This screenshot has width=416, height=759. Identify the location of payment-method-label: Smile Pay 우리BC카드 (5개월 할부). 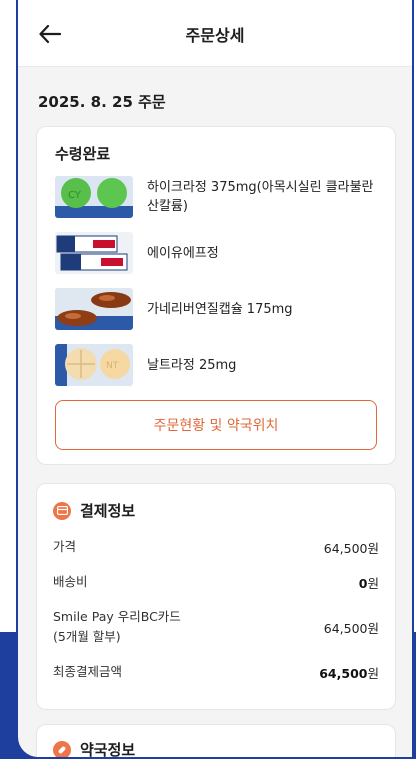
(117, 626).